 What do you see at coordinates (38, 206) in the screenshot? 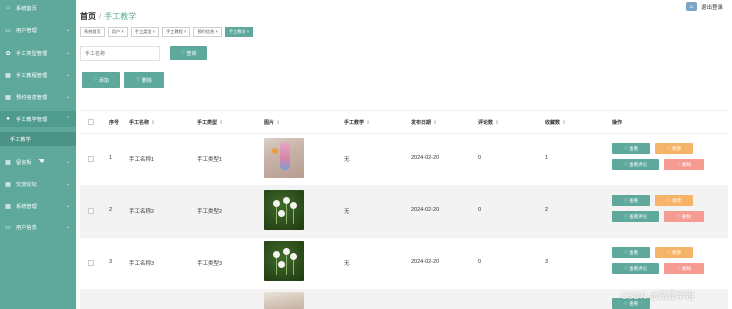
I see `sidebar-item-system: ▦ 系统管理 ⌄` at bounding box center [38, 206].